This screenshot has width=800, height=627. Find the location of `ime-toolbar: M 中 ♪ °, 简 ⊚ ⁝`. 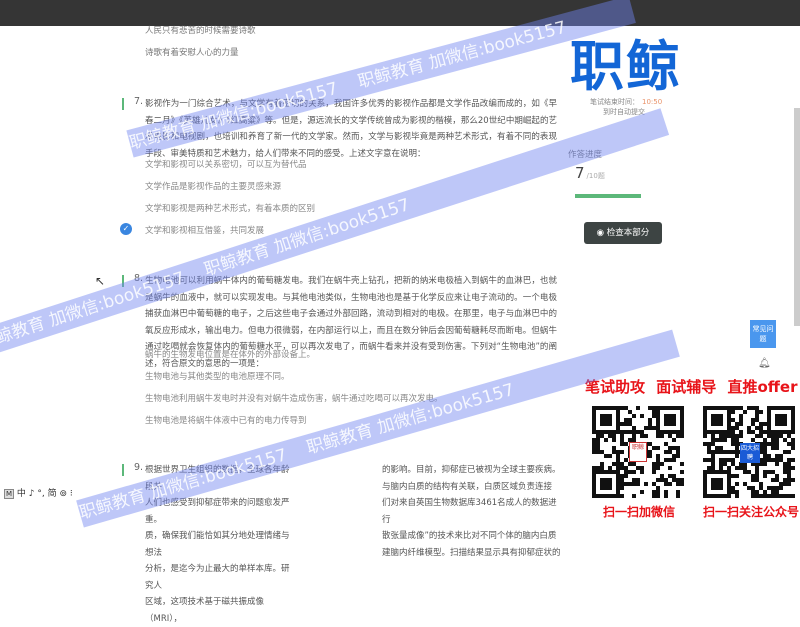

ime-toolbar: M 中 ♪ °, 简 ⊚ ⁝ is located at coordinates (38, 492).